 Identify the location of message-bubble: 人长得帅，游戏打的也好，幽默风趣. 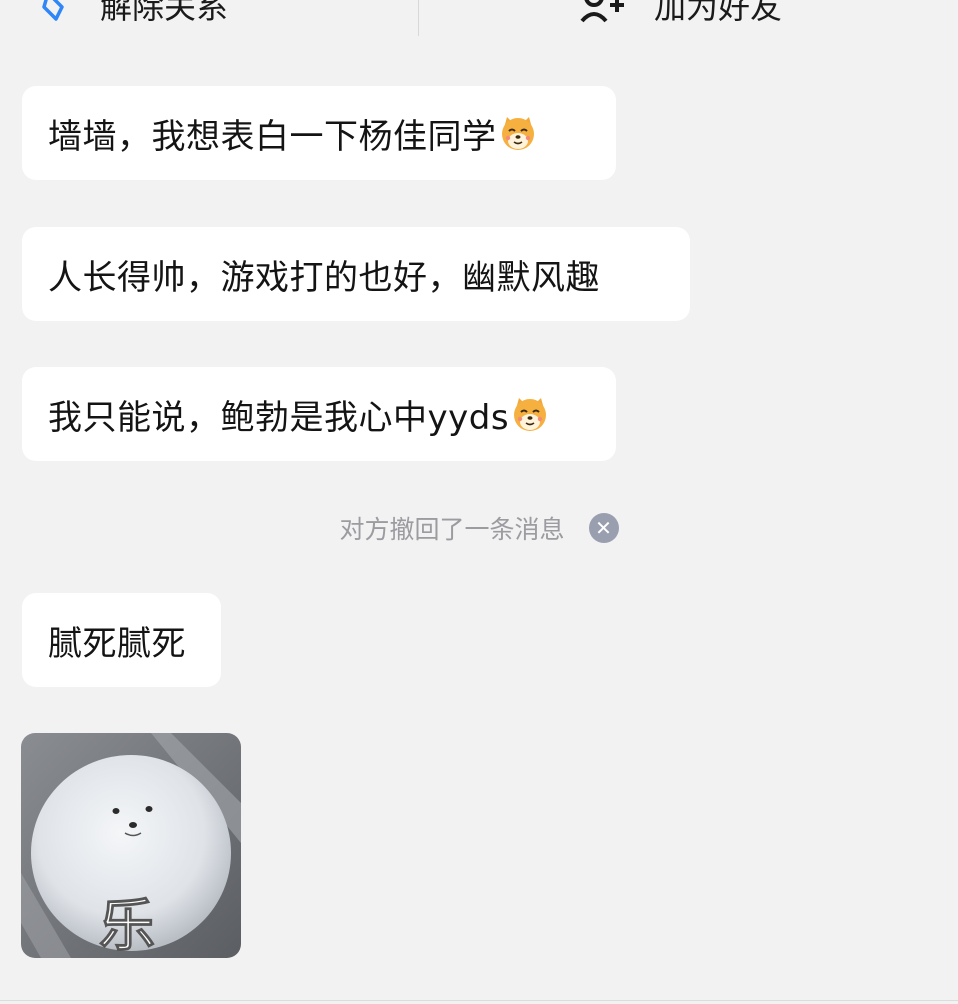
(356, 274).